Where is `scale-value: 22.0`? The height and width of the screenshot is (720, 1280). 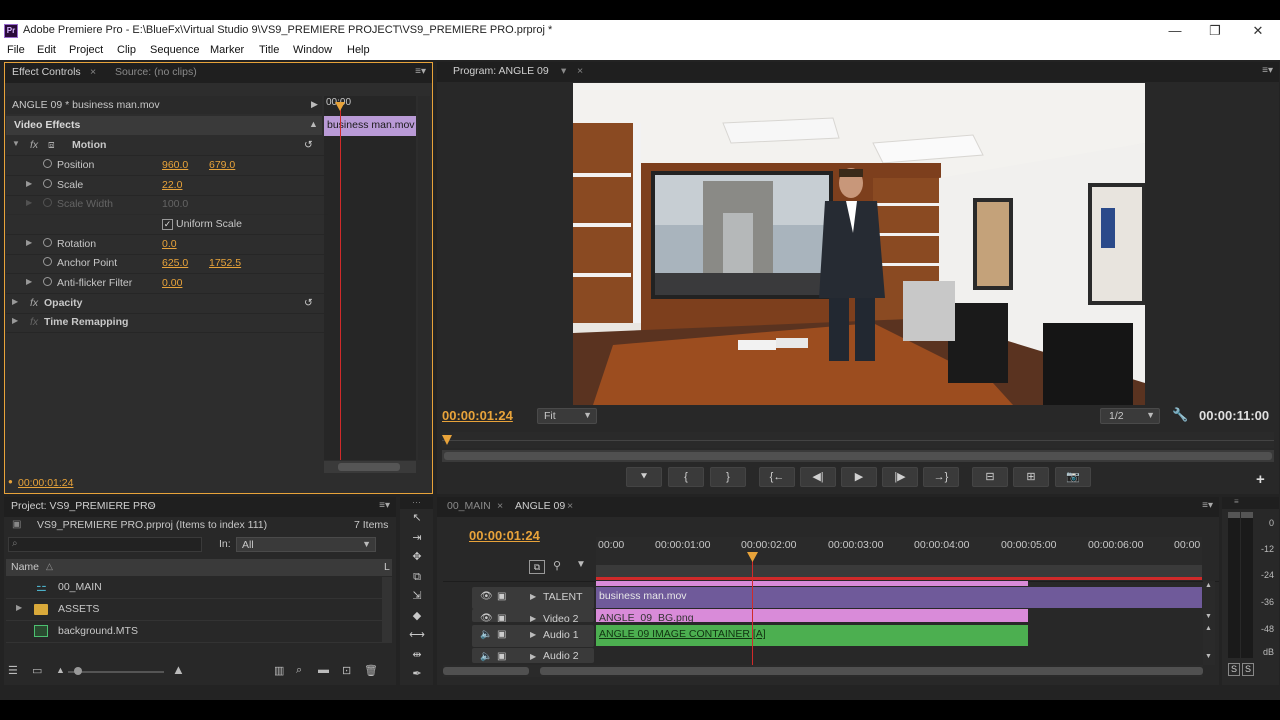 scale-value: 22.0 is located at coordinates (172, 185).